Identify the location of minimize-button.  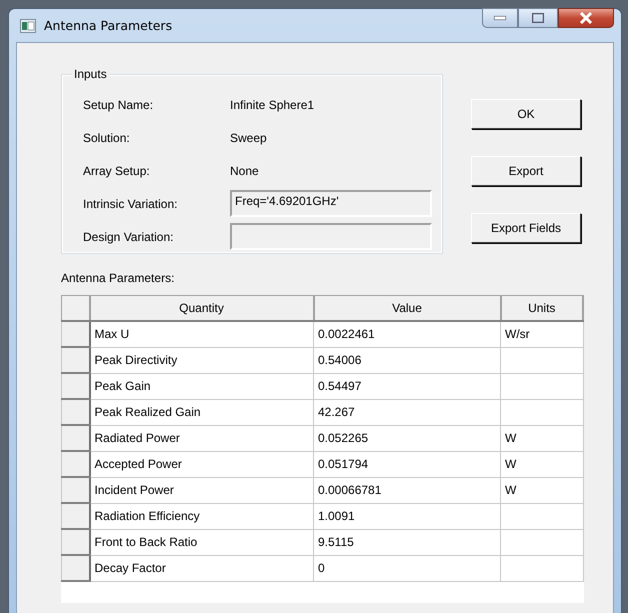
(500, 18).